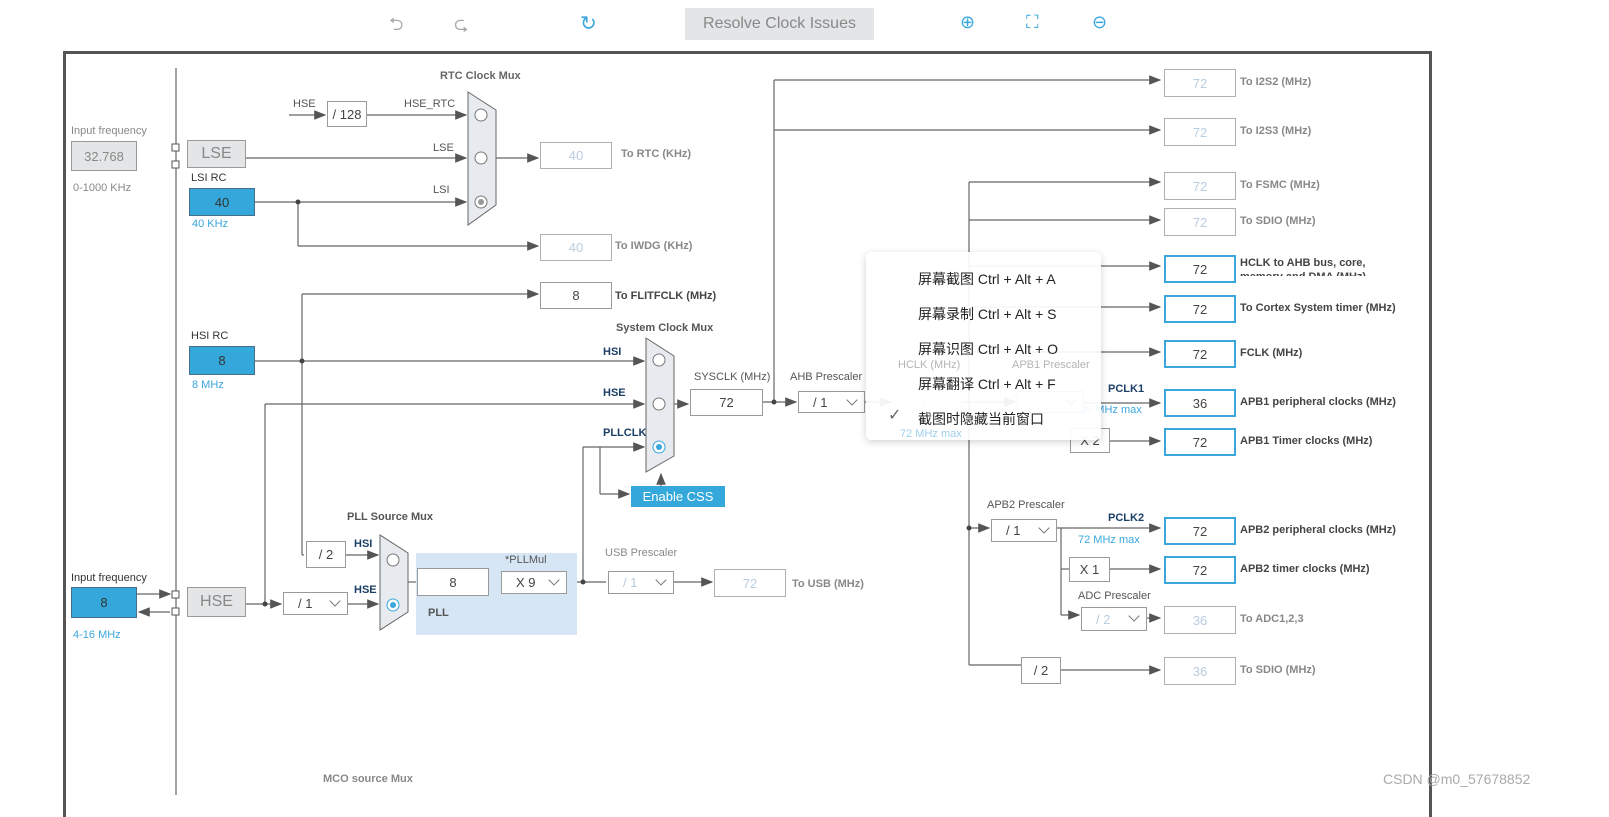 The height and width of the screenshot is (817, 1609). I want to click on menu-item-ocr: 屏幕识图 Ctrl + Alt + O, so click(988, 349).